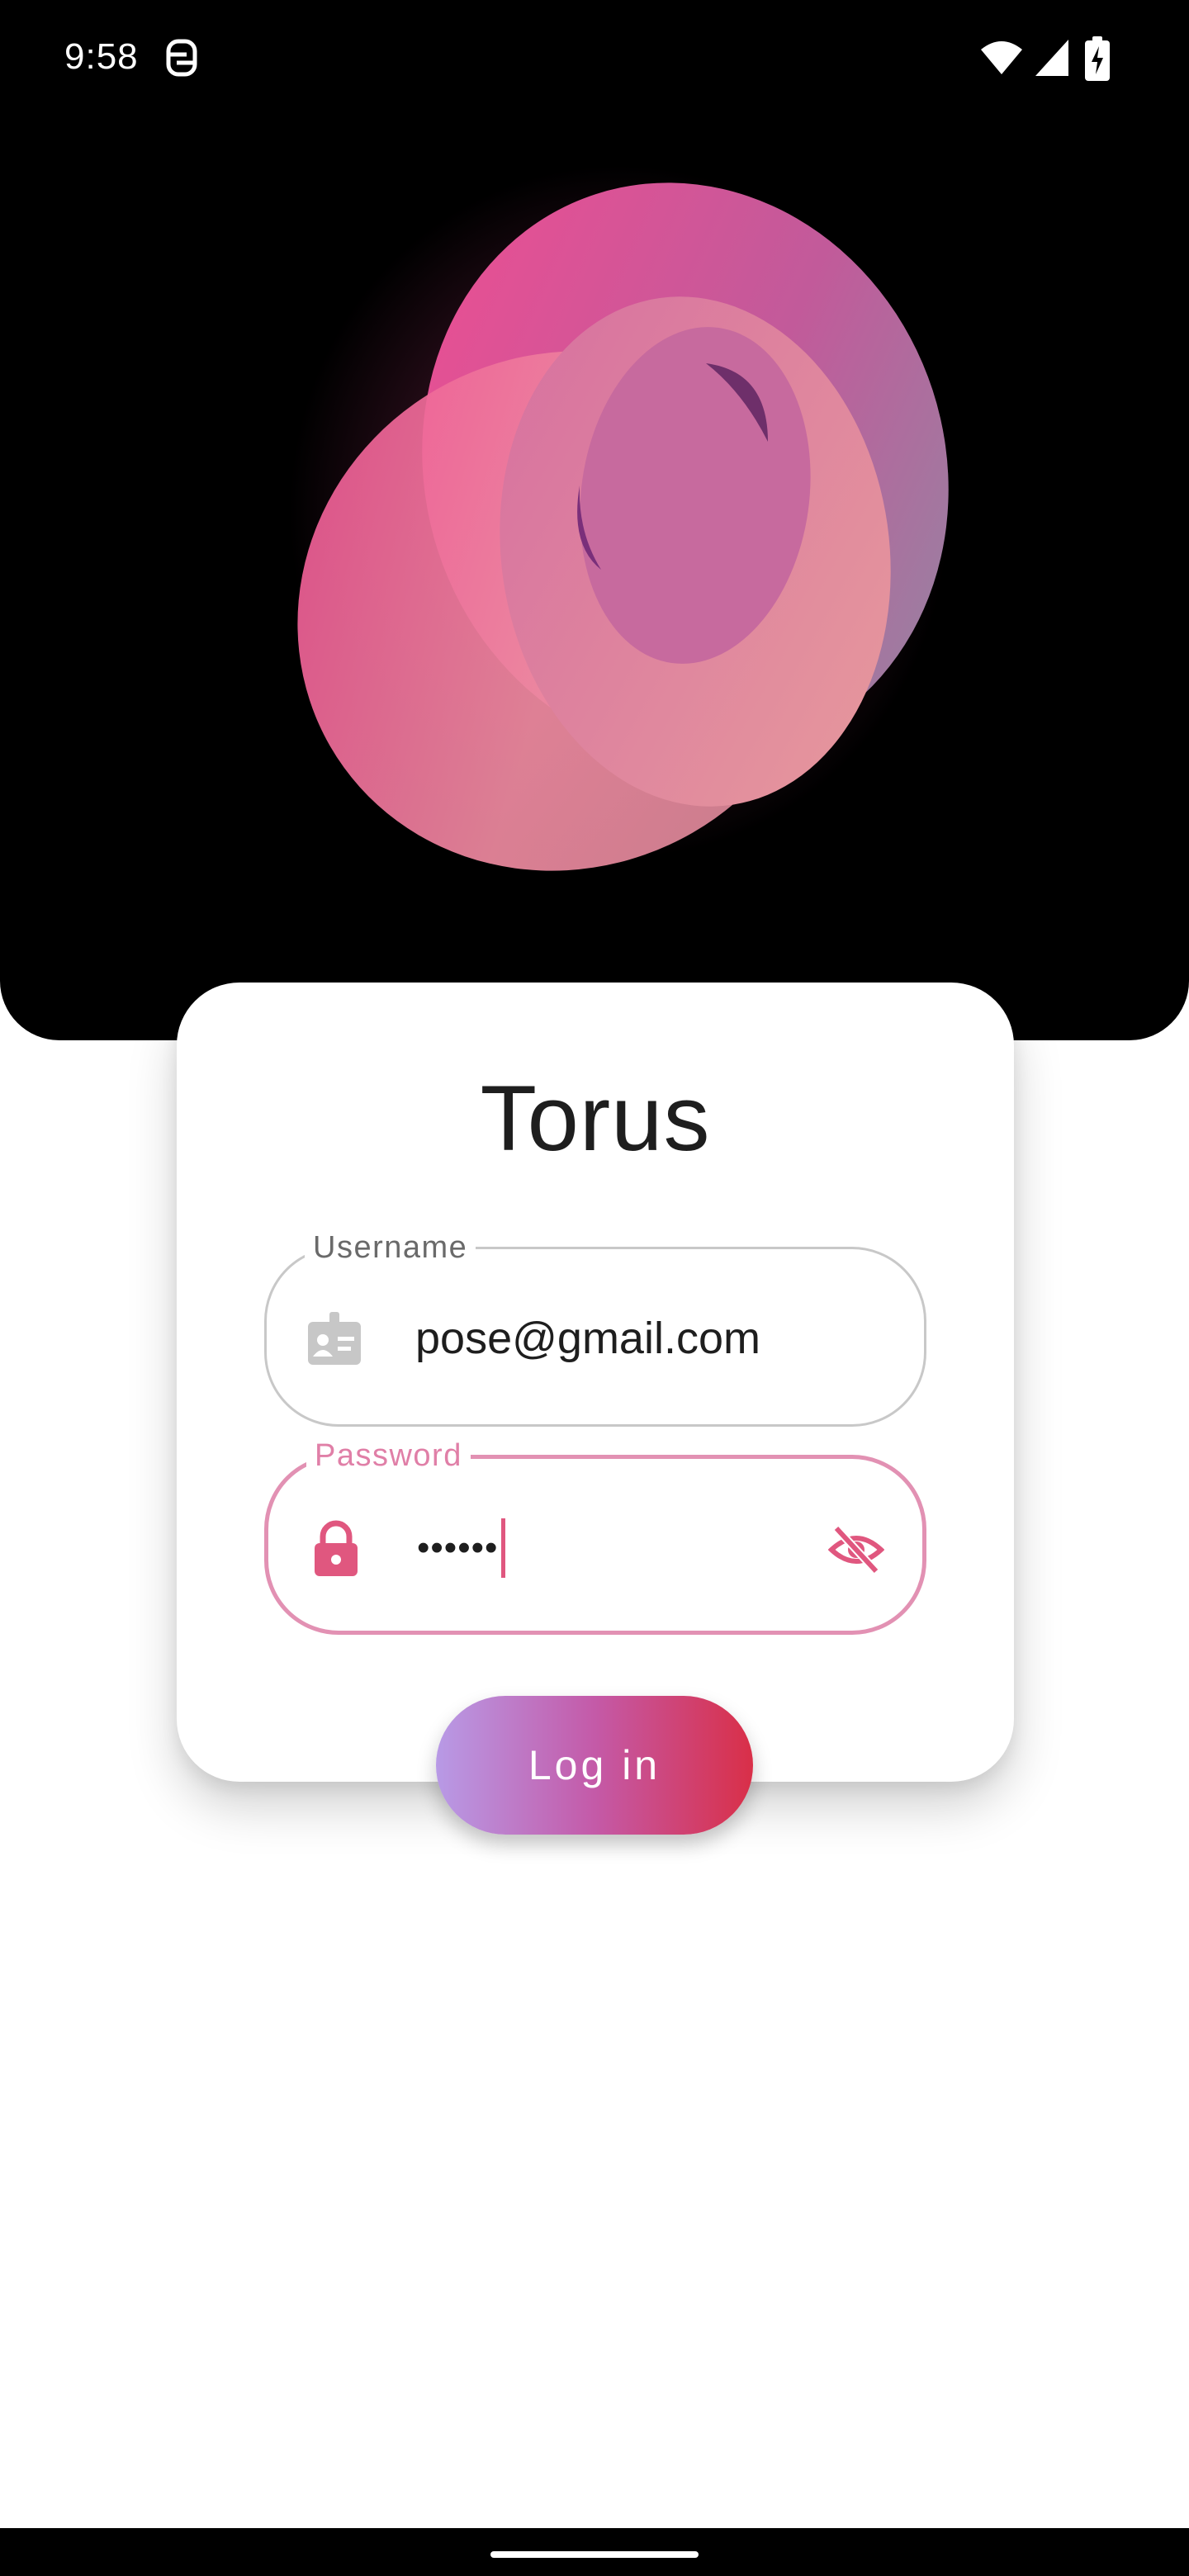 The width and height of the screenshot is (1189, 2576). I want to click on gesture-nav-bar, so click(594, 2552).